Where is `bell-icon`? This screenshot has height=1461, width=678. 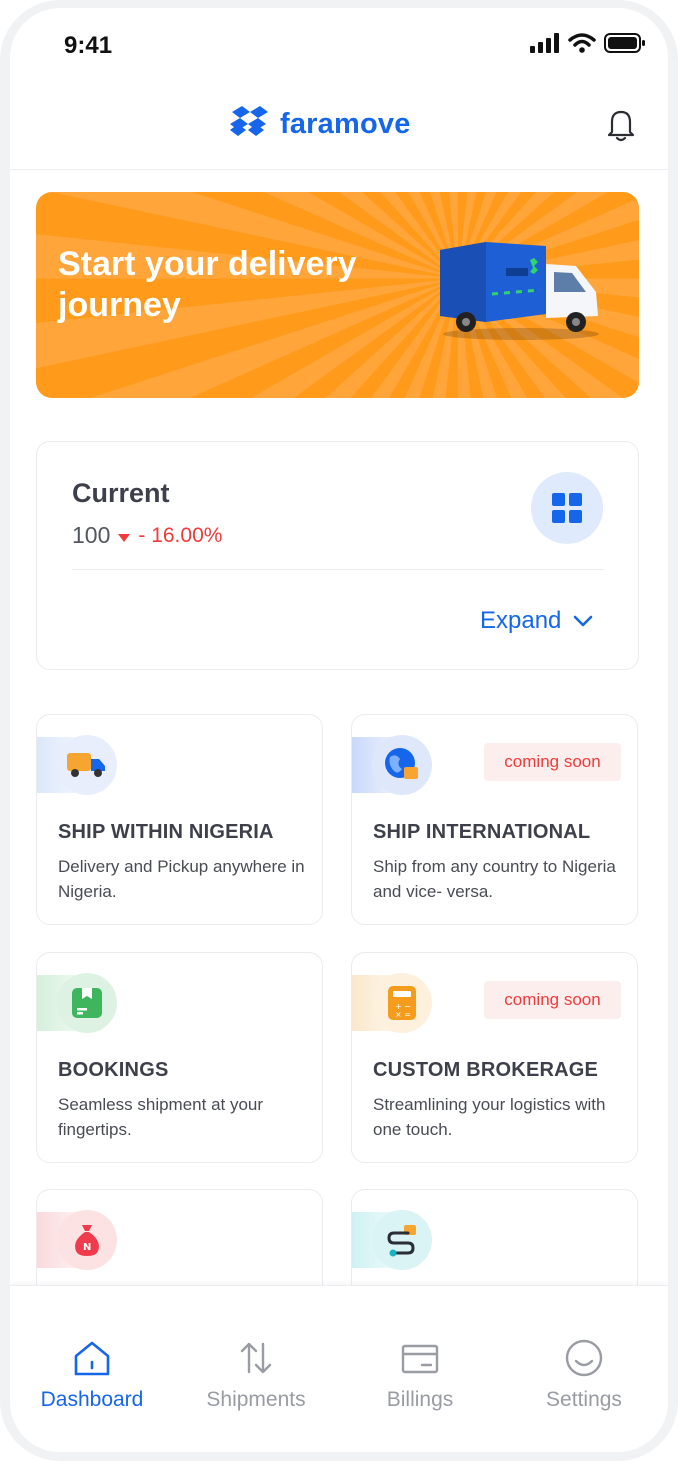 bell-icon is located at coordinates (621, 125).